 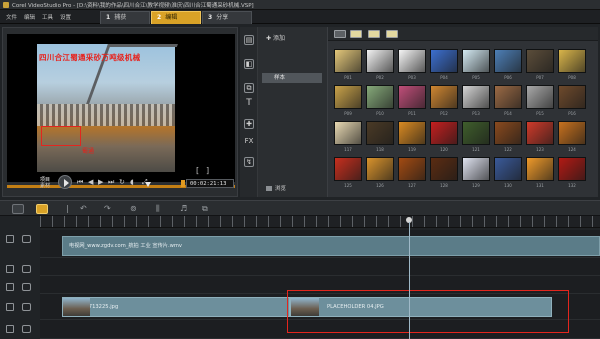 I want to click on folder-item-samples: 样本, so click(x=292, y=78).